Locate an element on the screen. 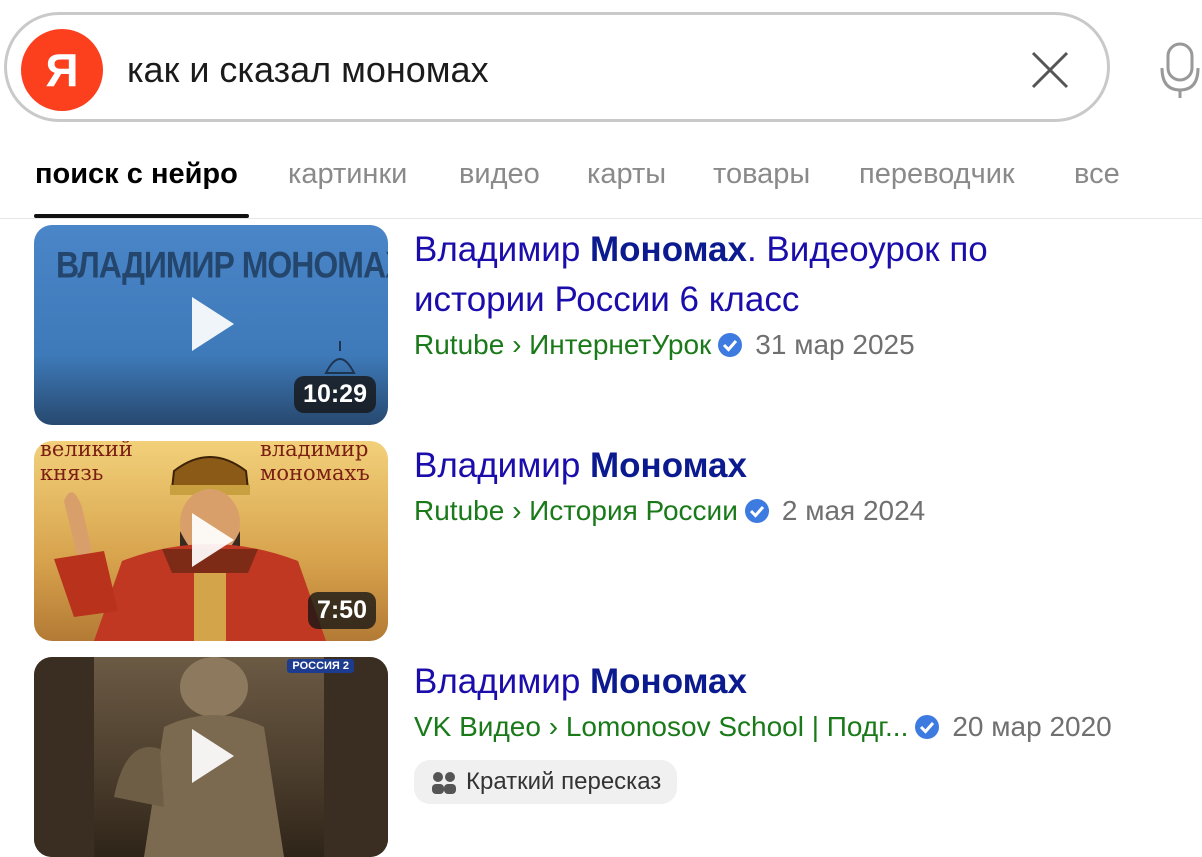 This screenshot has width=1202, height=857. tab-images: картинки is located at coordinates (347, 174).